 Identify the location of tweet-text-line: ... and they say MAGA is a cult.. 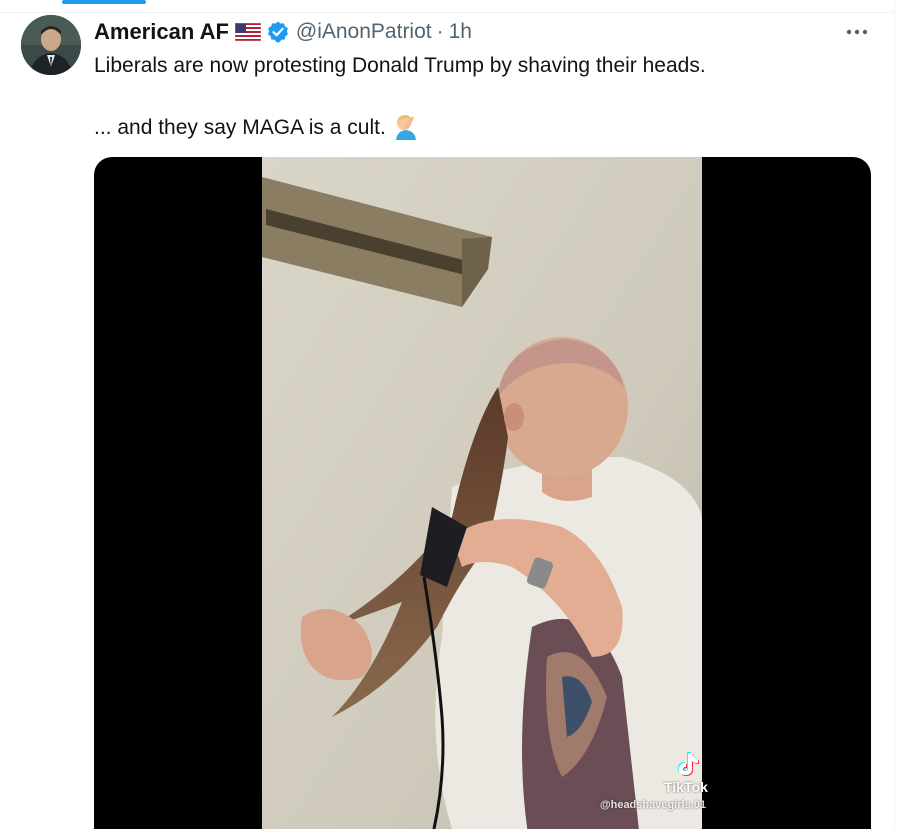
(484, 127).